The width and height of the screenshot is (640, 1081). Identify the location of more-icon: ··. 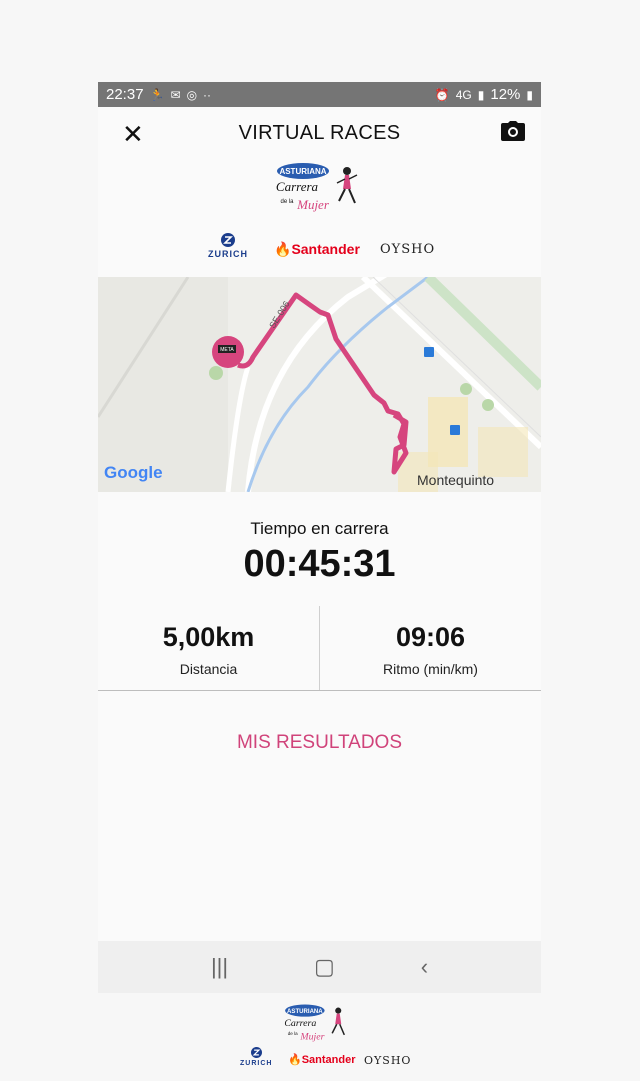
(207, 94).